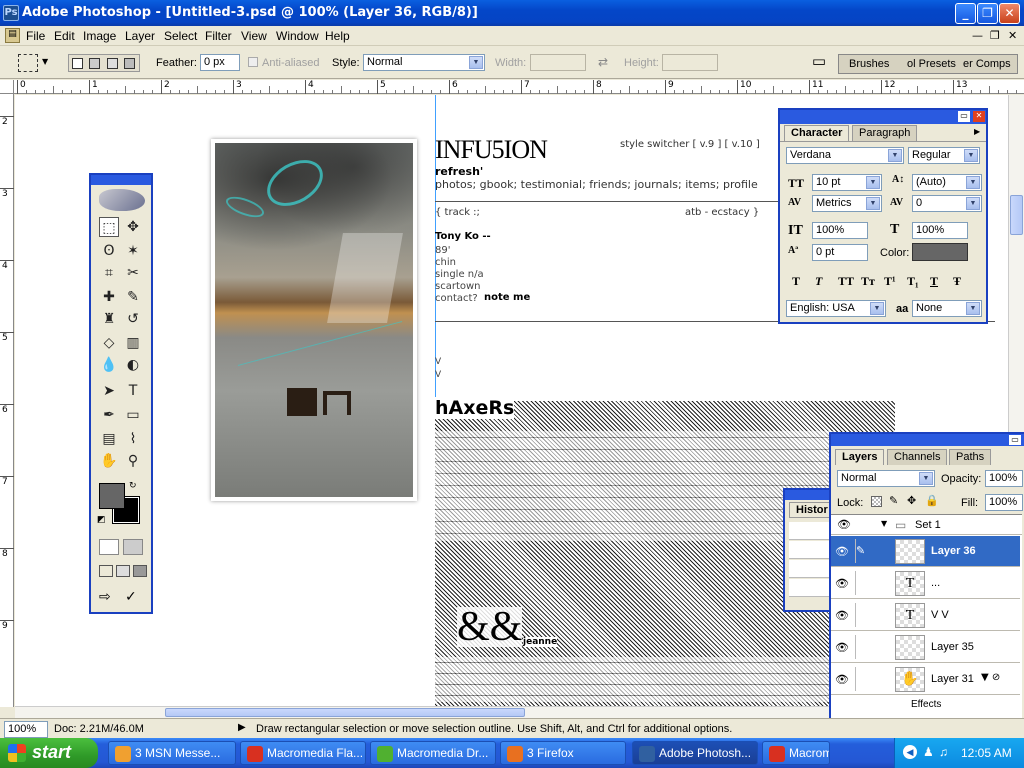 The height and width of the screenshot is (768, 1024). I want to click on faux-italic-button: T, so click(818, 281).